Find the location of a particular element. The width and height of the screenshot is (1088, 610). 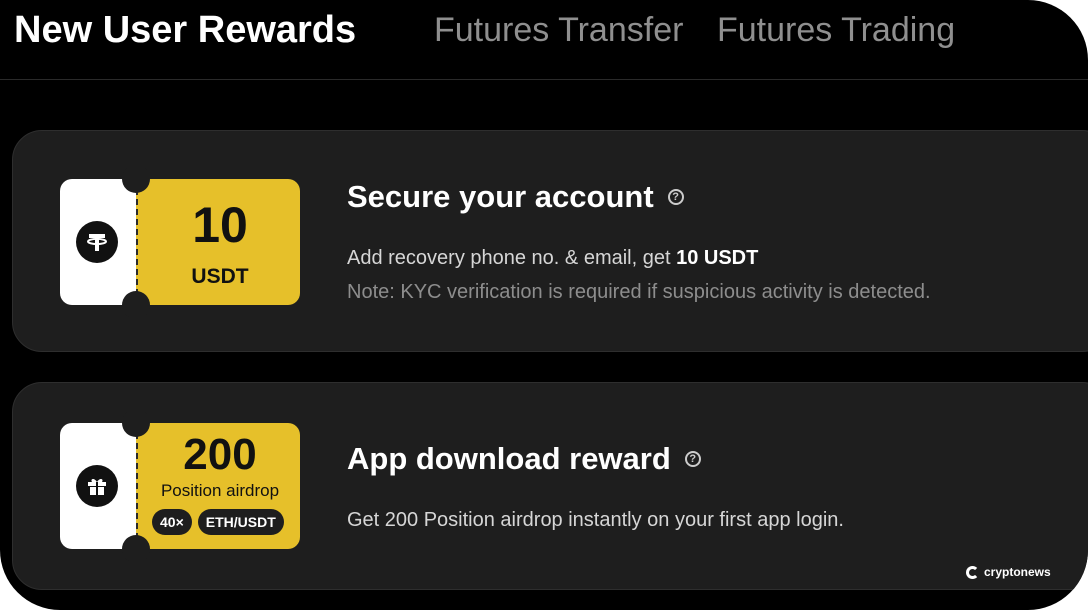

reward-ticket: 10 USDT is located at coordinates (180, 242).